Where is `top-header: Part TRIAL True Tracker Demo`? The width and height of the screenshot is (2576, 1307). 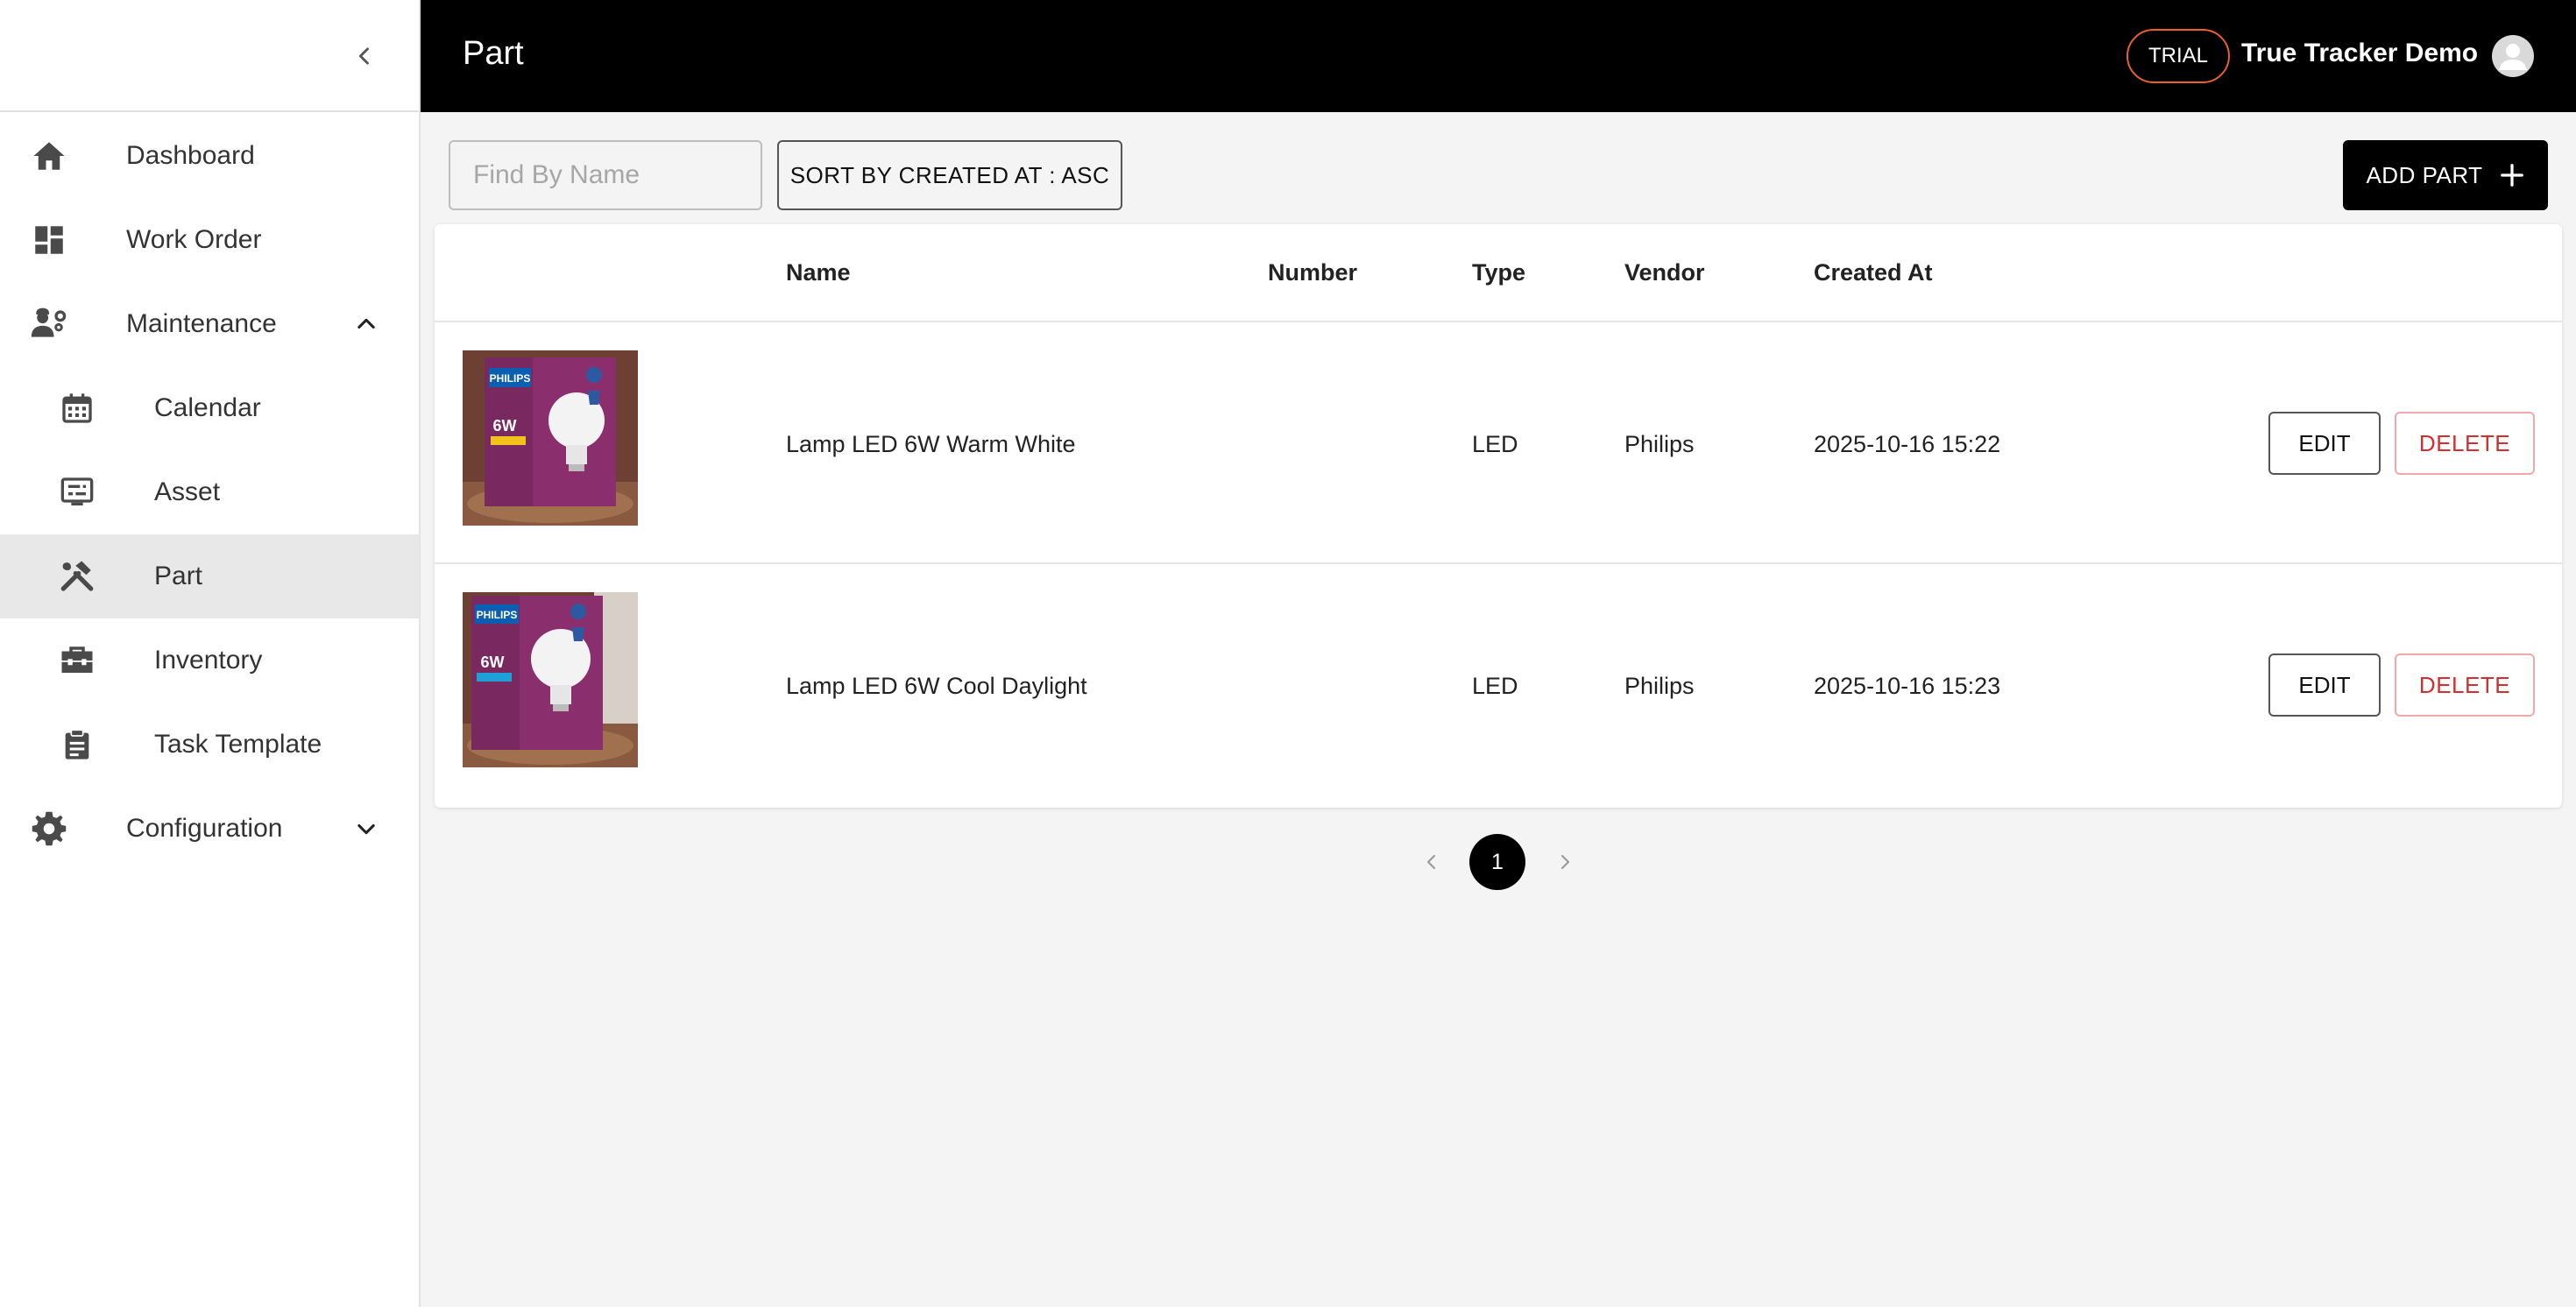 top-header: Part TRIAL True Tracker Demo is located at coordinates (1498, 56).